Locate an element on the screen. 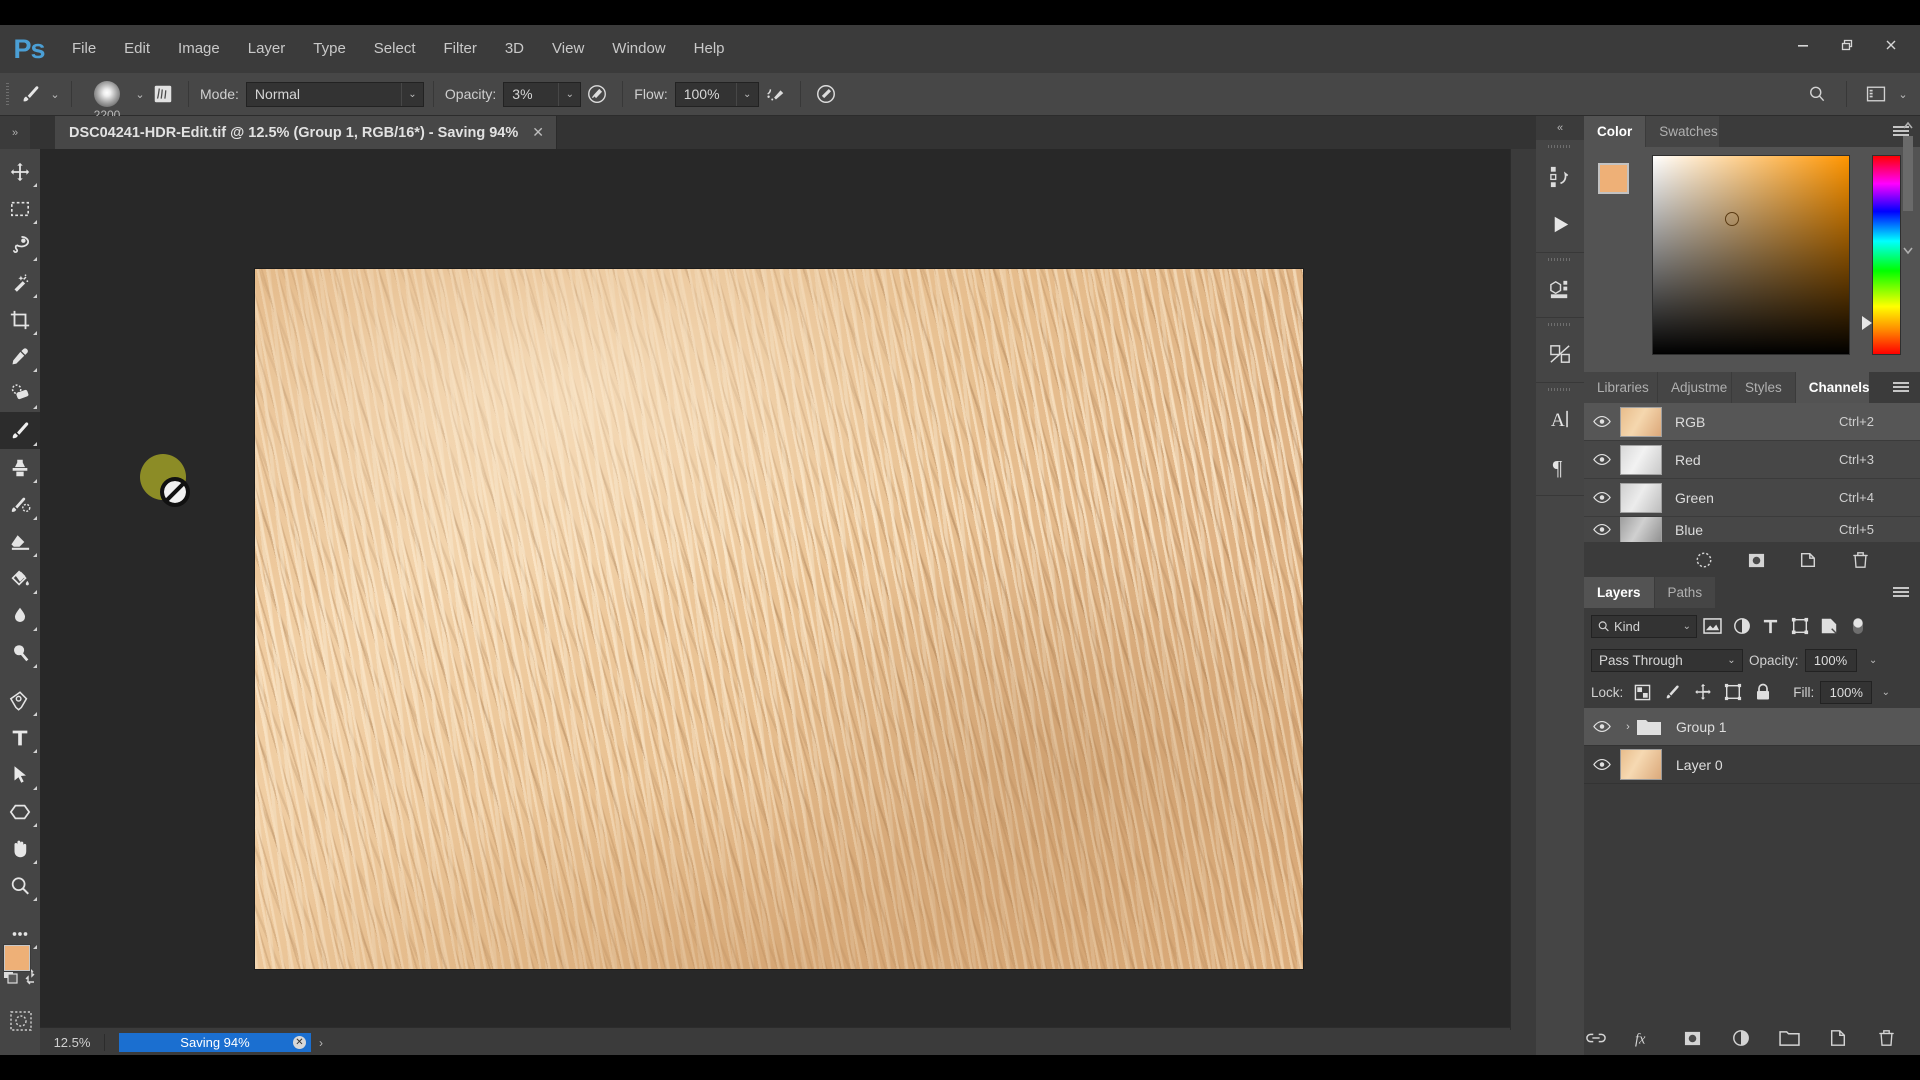 This screenshot has width=1920, height=1080. workspace-switcher-button is located at coordinates (1876, 94).